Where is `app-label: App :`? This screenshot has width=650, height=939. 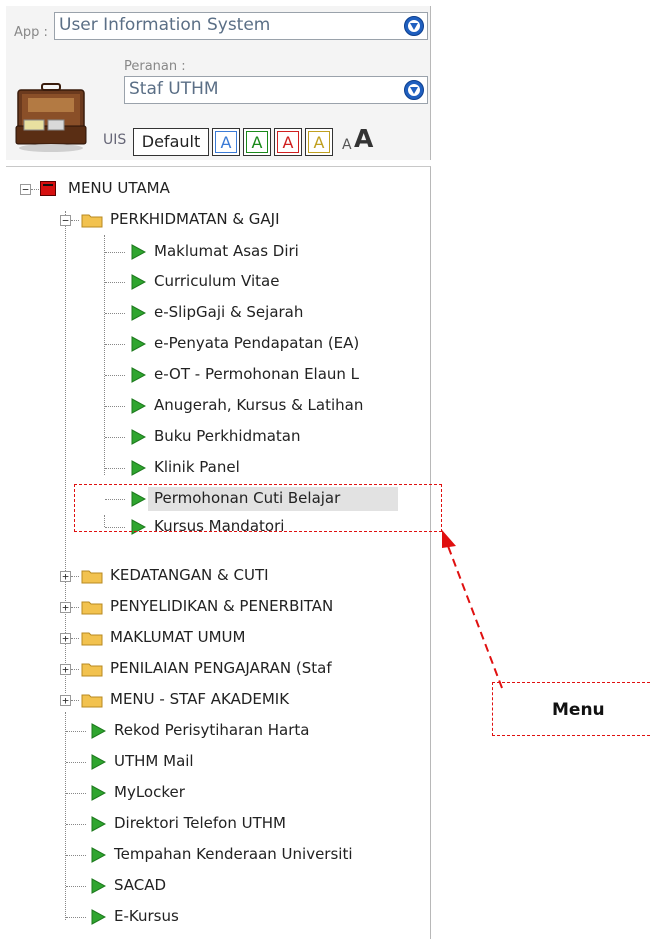
app-label: App : is located at coordinates (31, 32).